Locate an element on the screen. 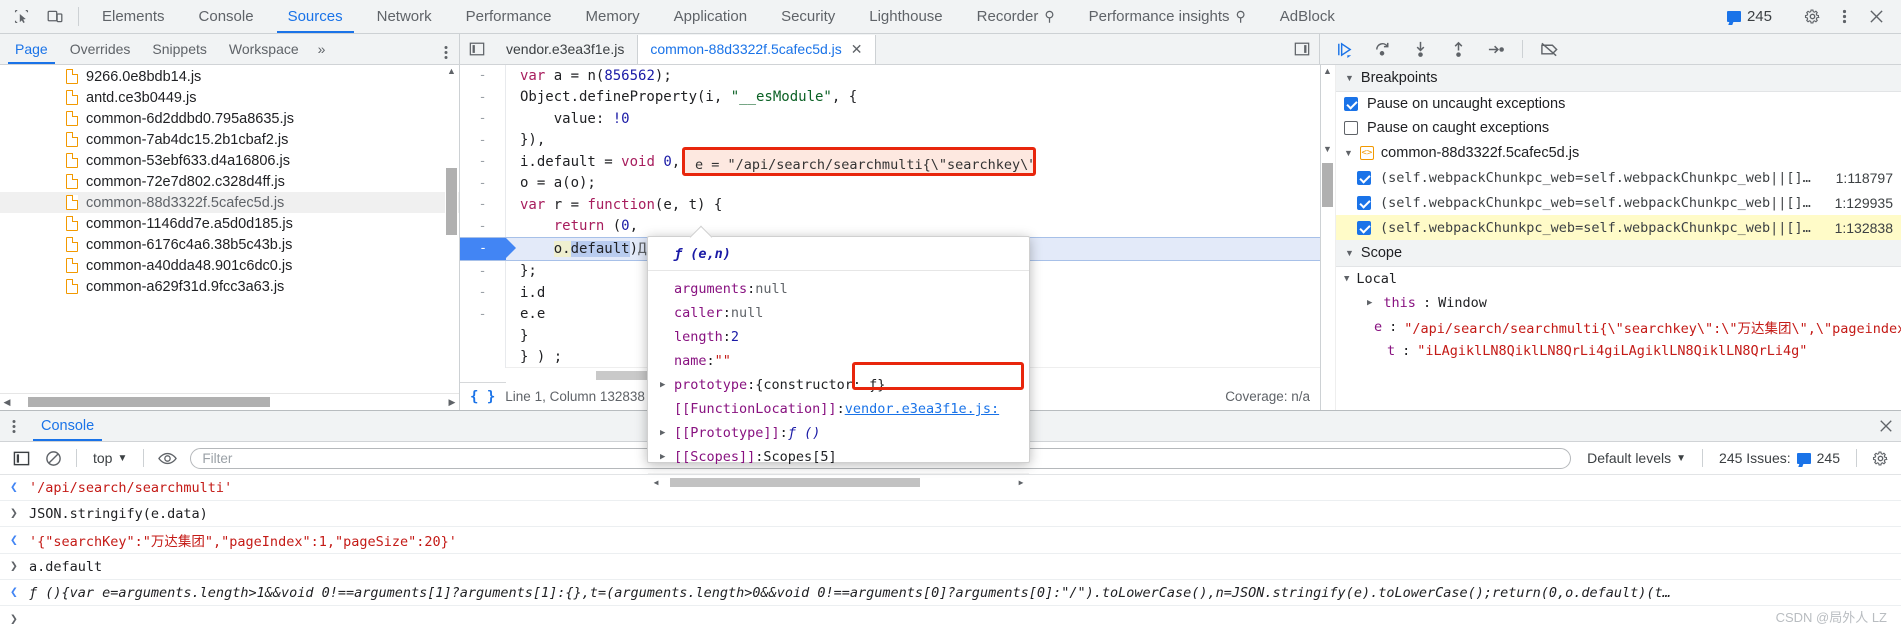  tab-recorder: Recorder ⚲ is located at coordinates (1016, 16).